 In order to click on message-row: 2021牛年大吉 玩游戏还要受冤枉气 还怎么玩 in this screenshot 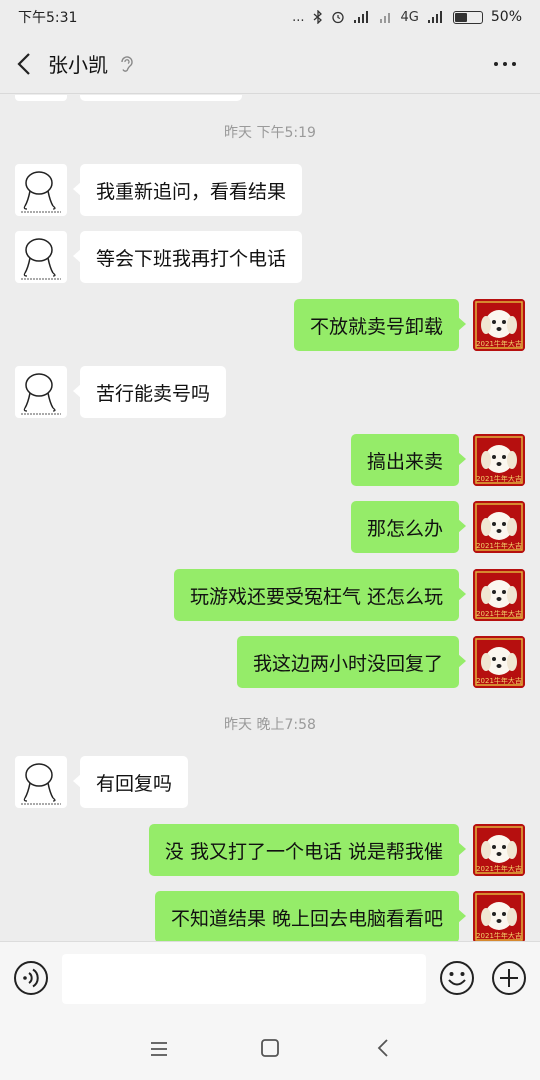, I will do `click(270, 595)`.